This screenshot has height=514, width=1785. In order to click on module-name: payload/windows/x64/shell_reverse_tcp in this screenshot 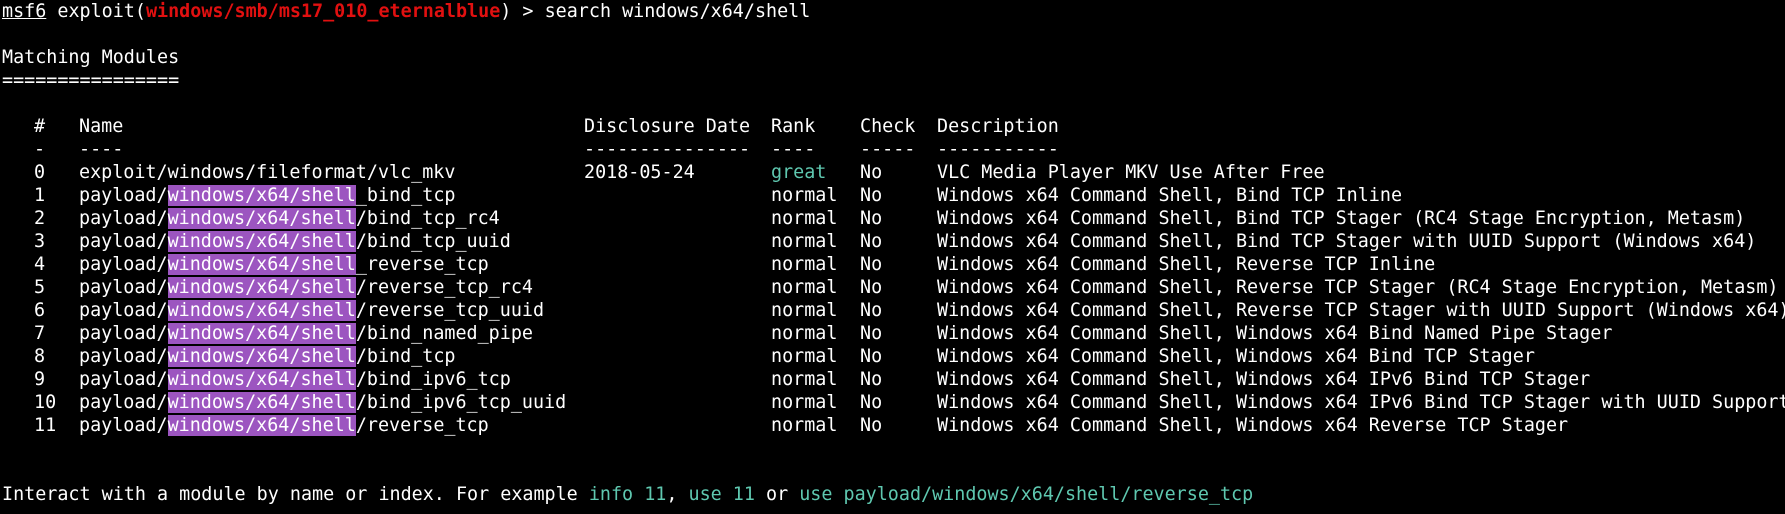, I will do `click(284, 264)`.